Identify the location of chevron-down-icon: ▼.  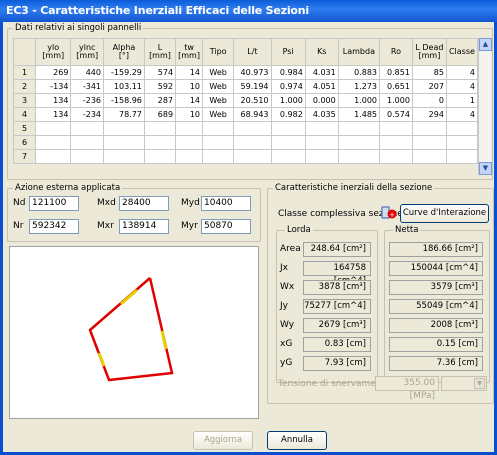
(479, 383).